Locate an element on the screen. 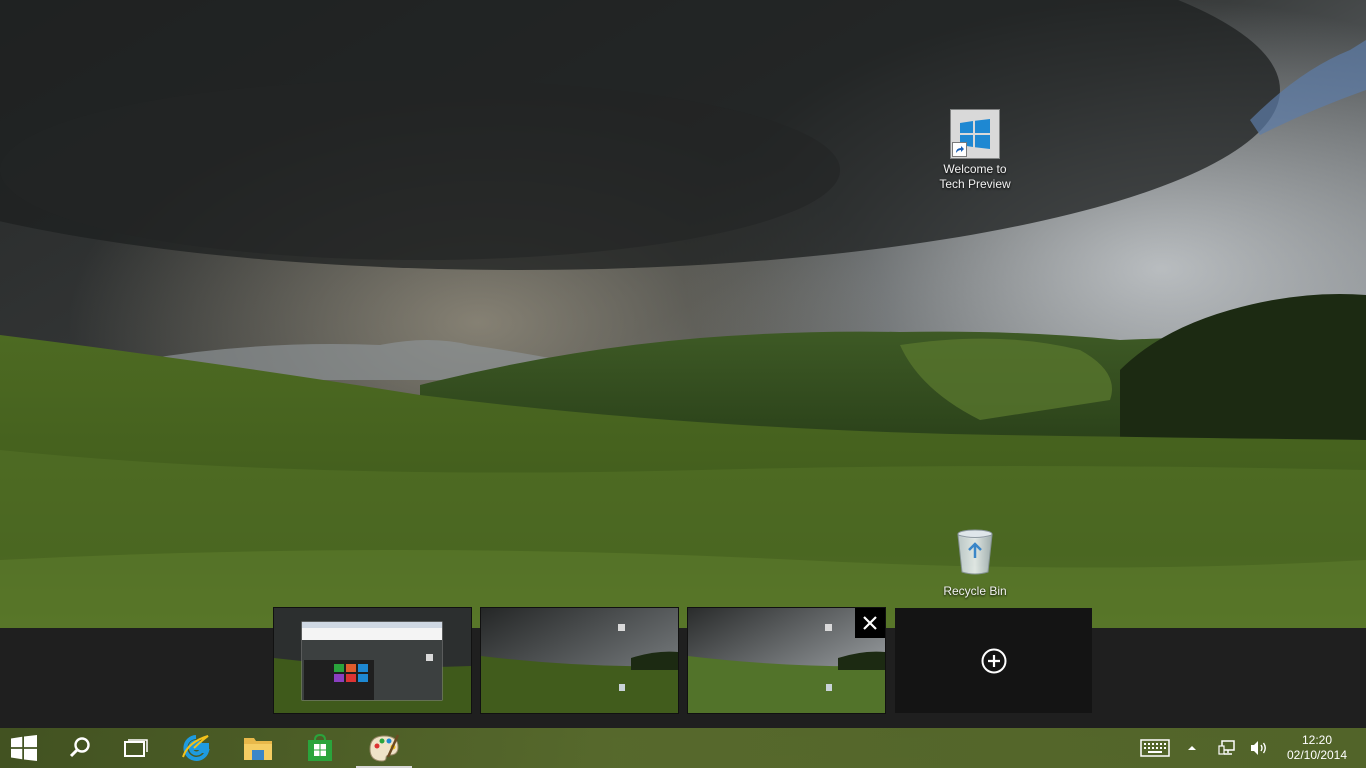 Image resolution: width=1366 pixels, height=768 pixels. welcome-label-line1: Welcome to is located at coordinates (975, 169).